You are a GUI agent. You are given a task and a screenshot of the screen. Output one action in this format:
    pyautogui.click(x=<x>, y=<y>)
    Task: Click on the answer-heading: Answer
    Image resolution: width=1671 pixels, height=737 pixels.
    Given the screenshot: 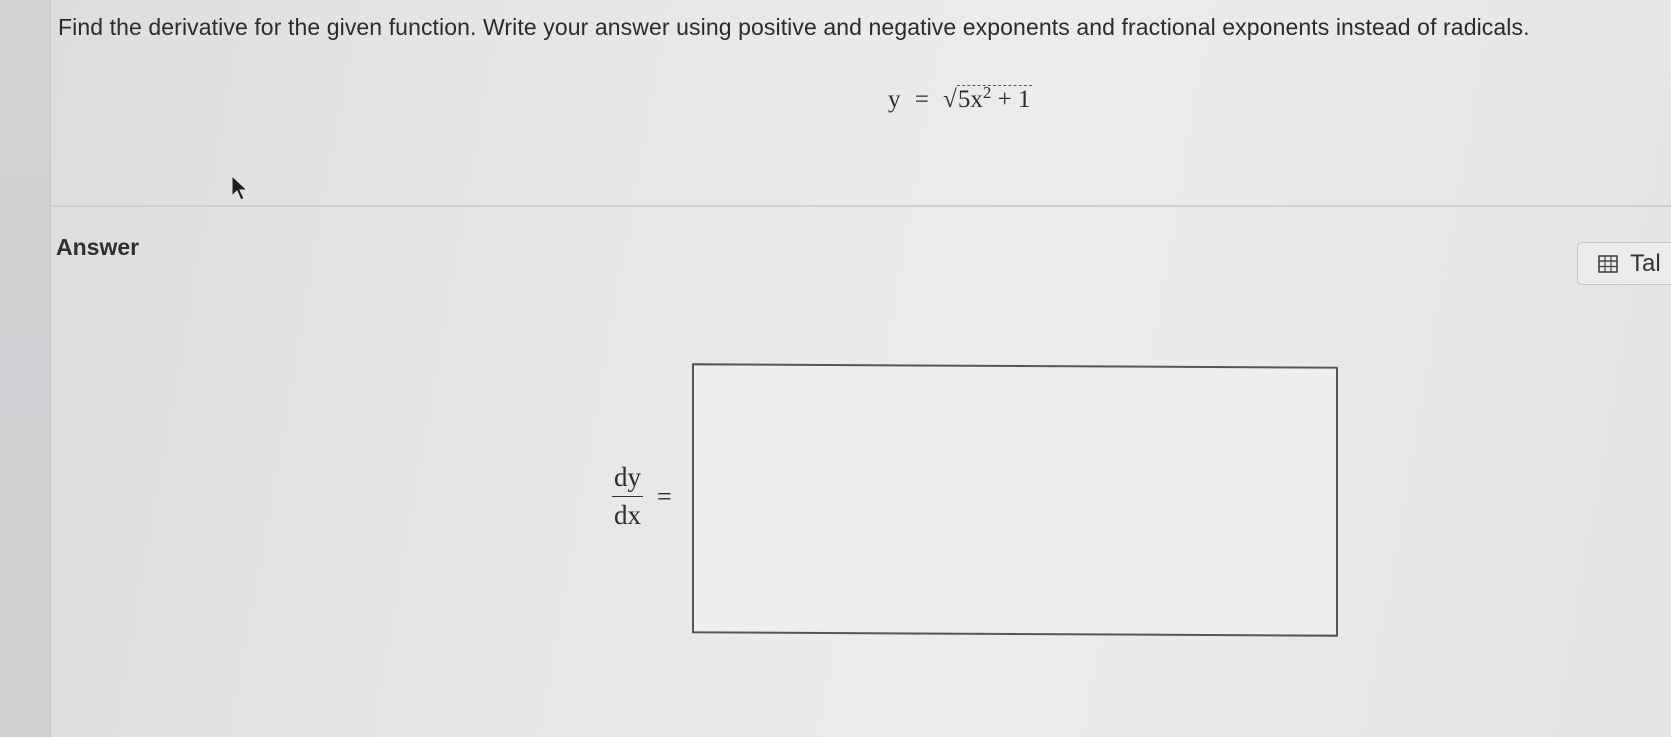 What is the action you would take?
    pyautogui.click(x=98, y=247)
    